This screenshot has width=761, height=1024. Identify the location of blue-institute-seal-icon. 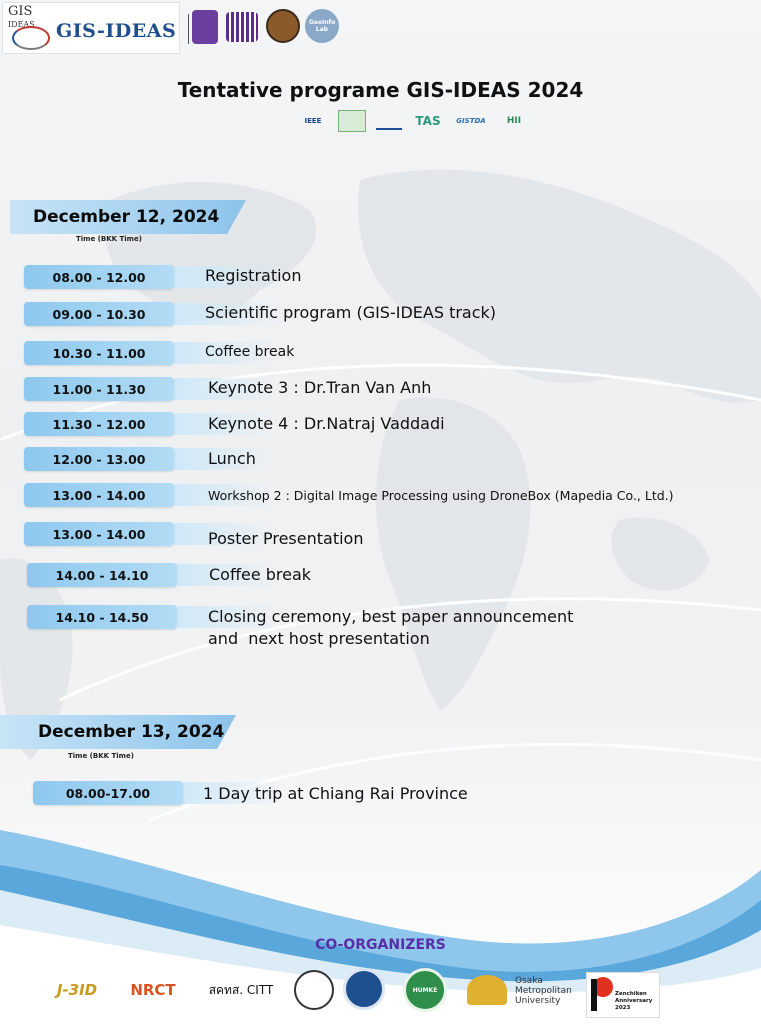
(364, 989).